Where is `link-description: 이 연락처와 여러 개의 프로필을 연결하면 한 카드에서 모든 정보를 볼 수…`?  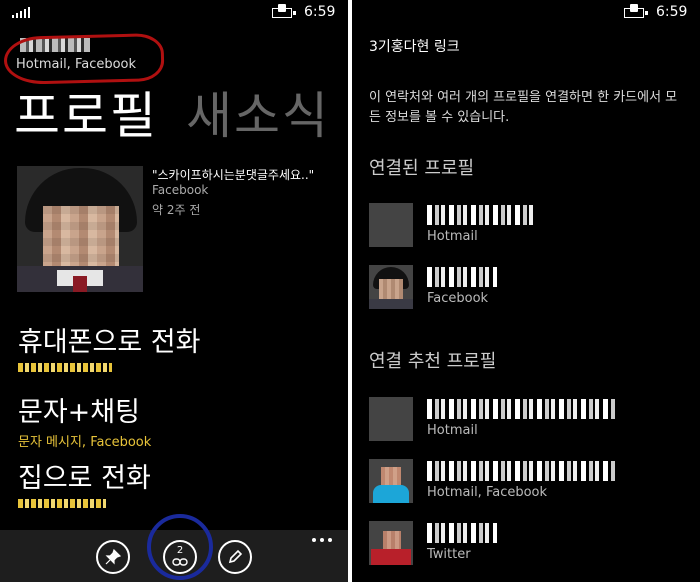
link-description: 이 연락처와 여러 개의 프로필을 연결하면 한 카드에서 모든 정보를 볼 수… is located at coordinates (523, 107).